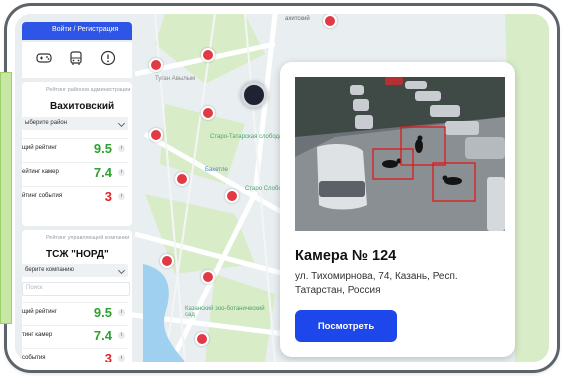 This screenshot has height=376, width=564. Describe the element at coordinates (37, 335) in the screenshot. I see `metric-label: тинг камер` at that location.